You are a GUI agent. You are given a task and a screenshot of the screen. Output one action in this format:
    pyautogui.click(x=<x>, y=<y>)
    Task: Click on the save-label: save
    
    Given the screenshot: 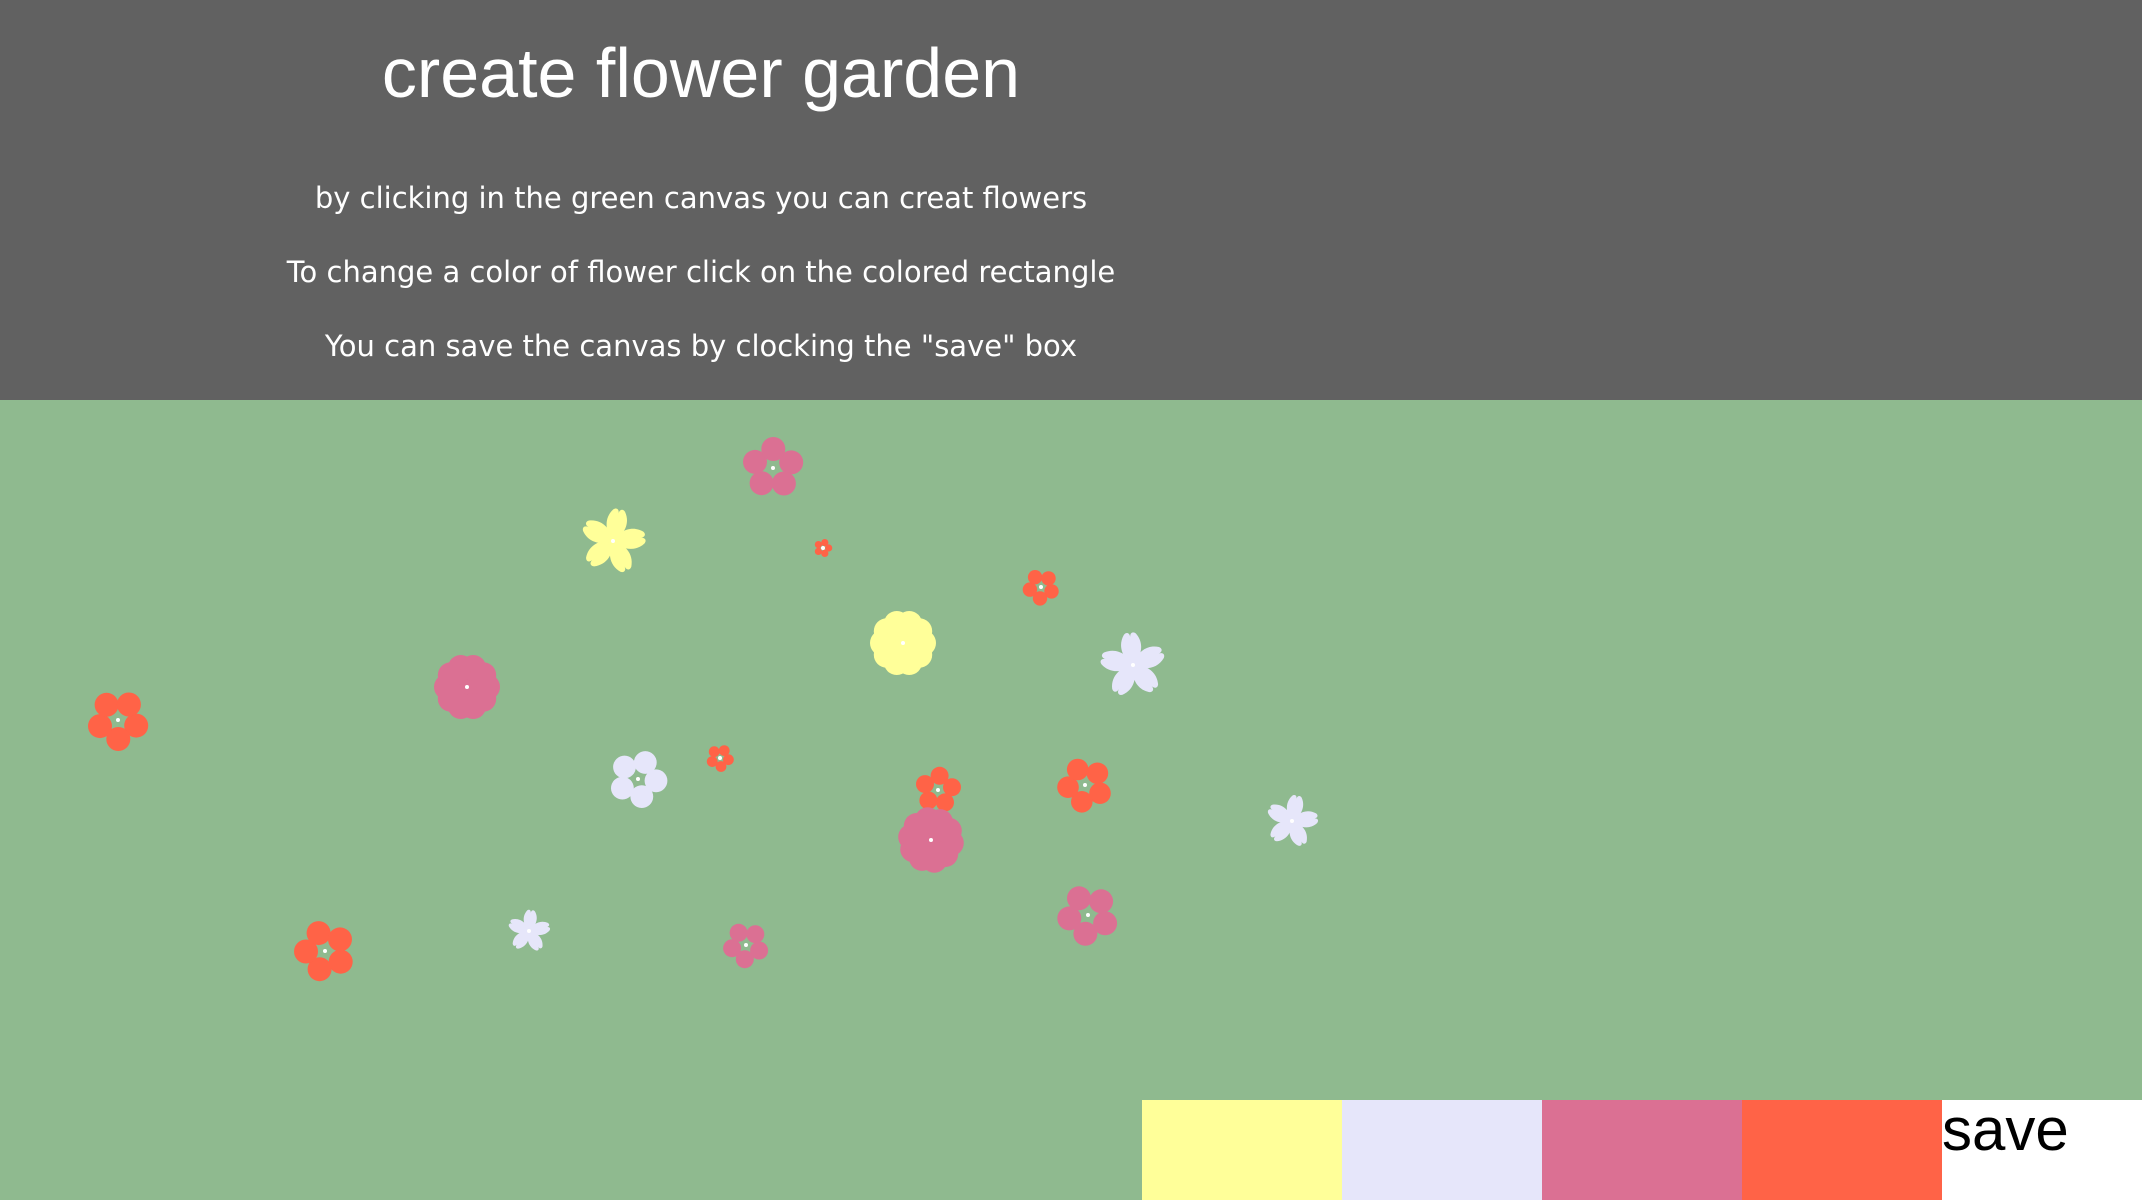 What is the action you would take?
    pyautogui.click(x=2005, y=1129)
    